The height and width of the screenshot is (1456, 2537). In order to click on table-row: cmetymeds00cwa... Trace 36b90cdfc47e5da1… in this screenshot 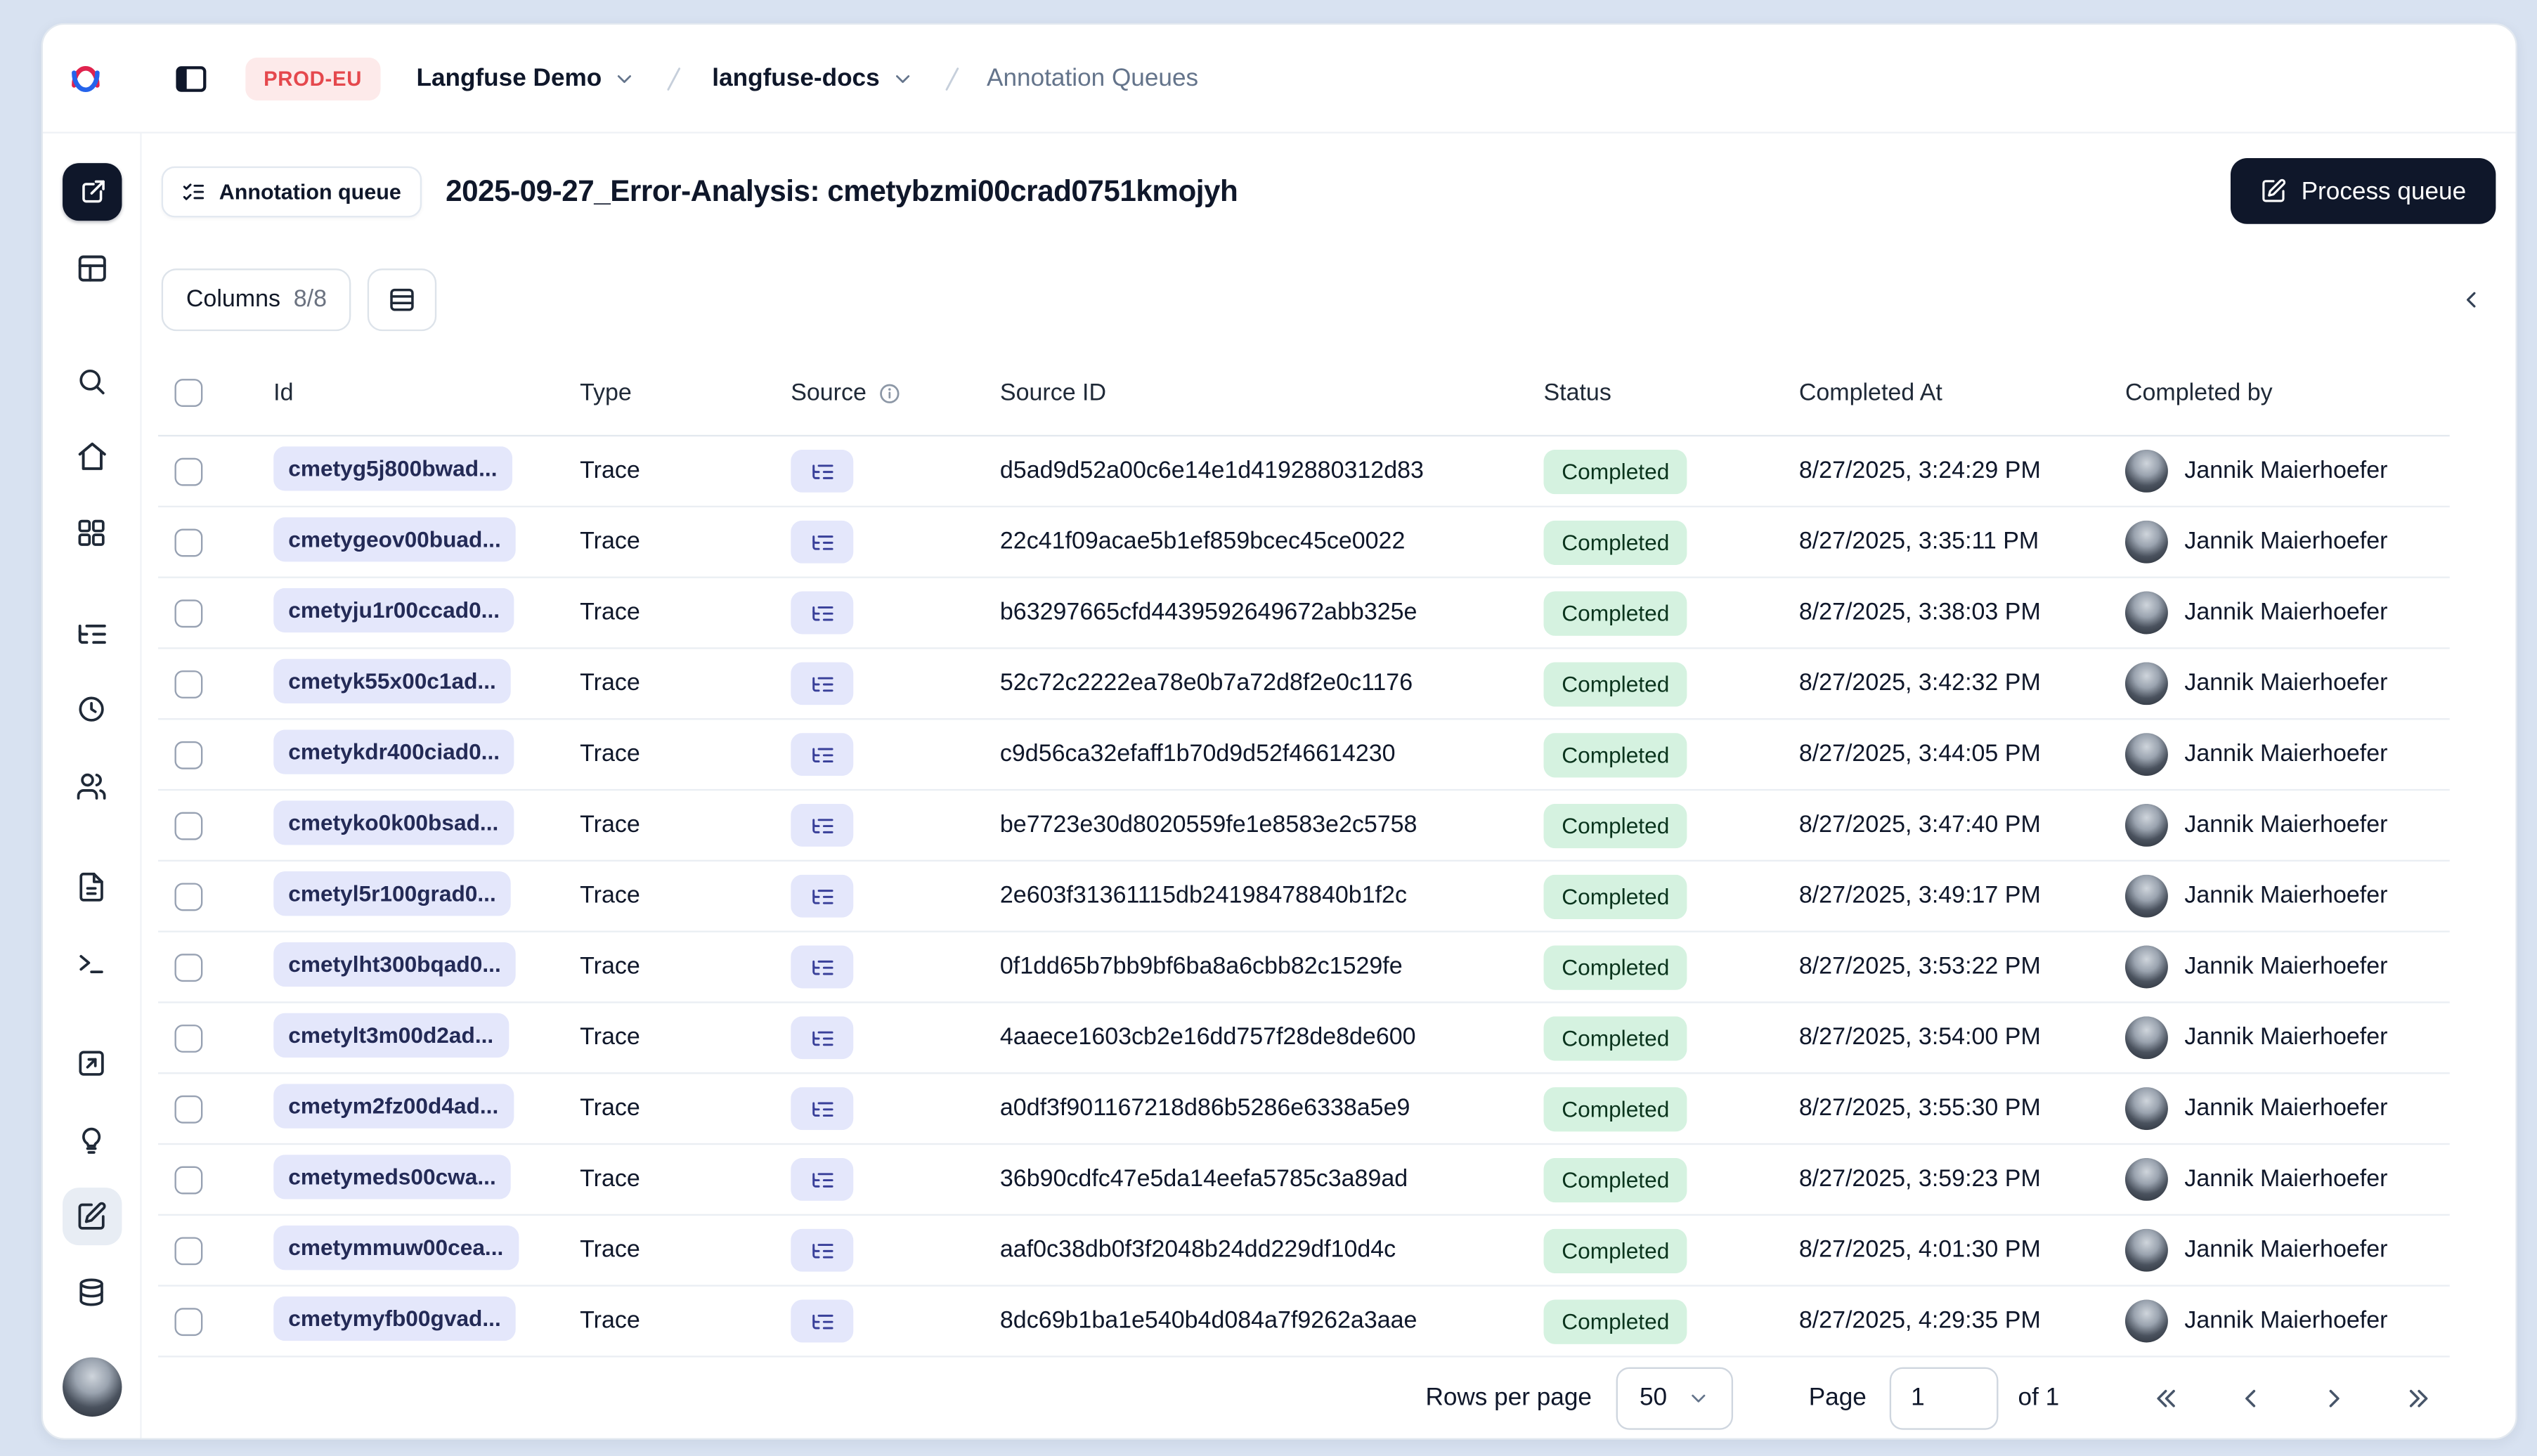, I will do `click(1304, 1181)`.